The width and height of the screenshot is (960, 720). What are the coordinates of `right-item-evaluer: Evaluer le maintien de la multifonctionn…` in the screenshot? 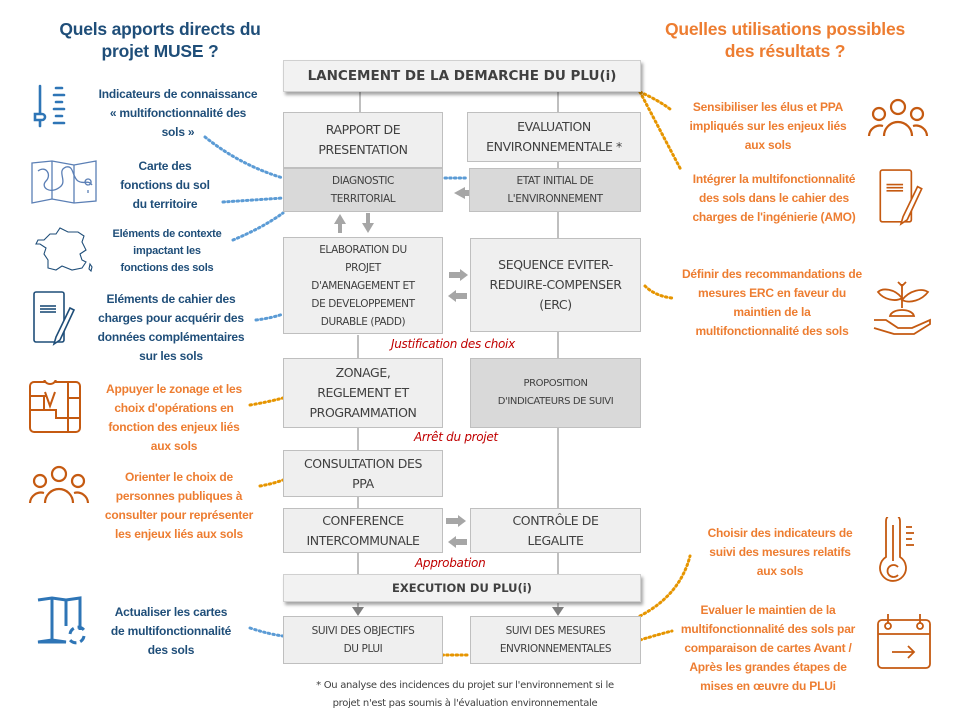 It's located at (768, 648).